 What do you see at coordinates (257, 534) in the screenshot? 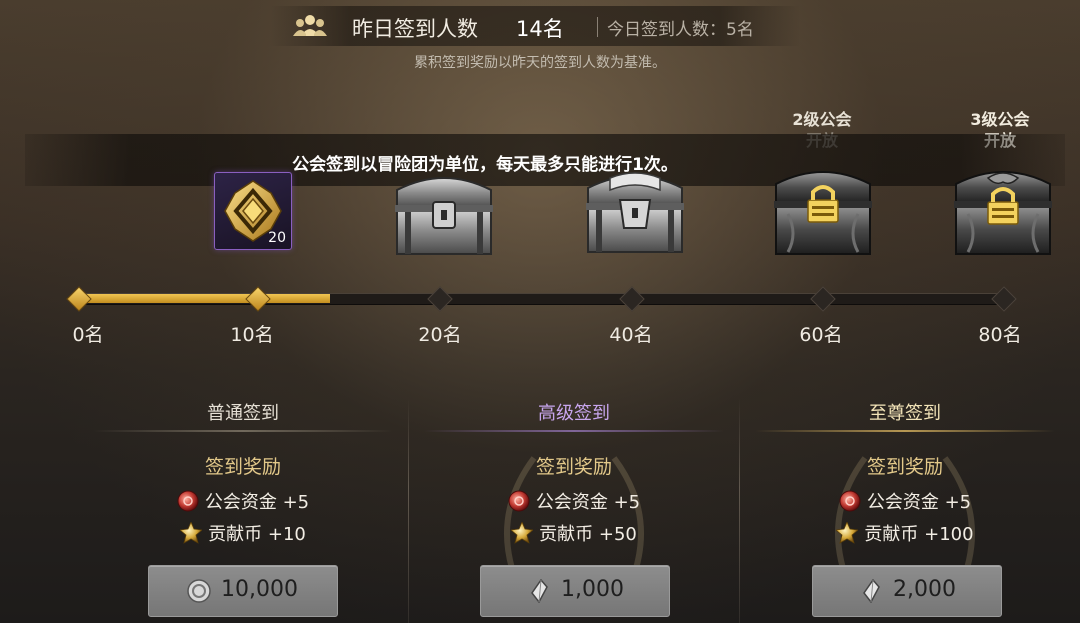
I see `reward-text: 贡献币 +10` at bounding box center [257, 534].